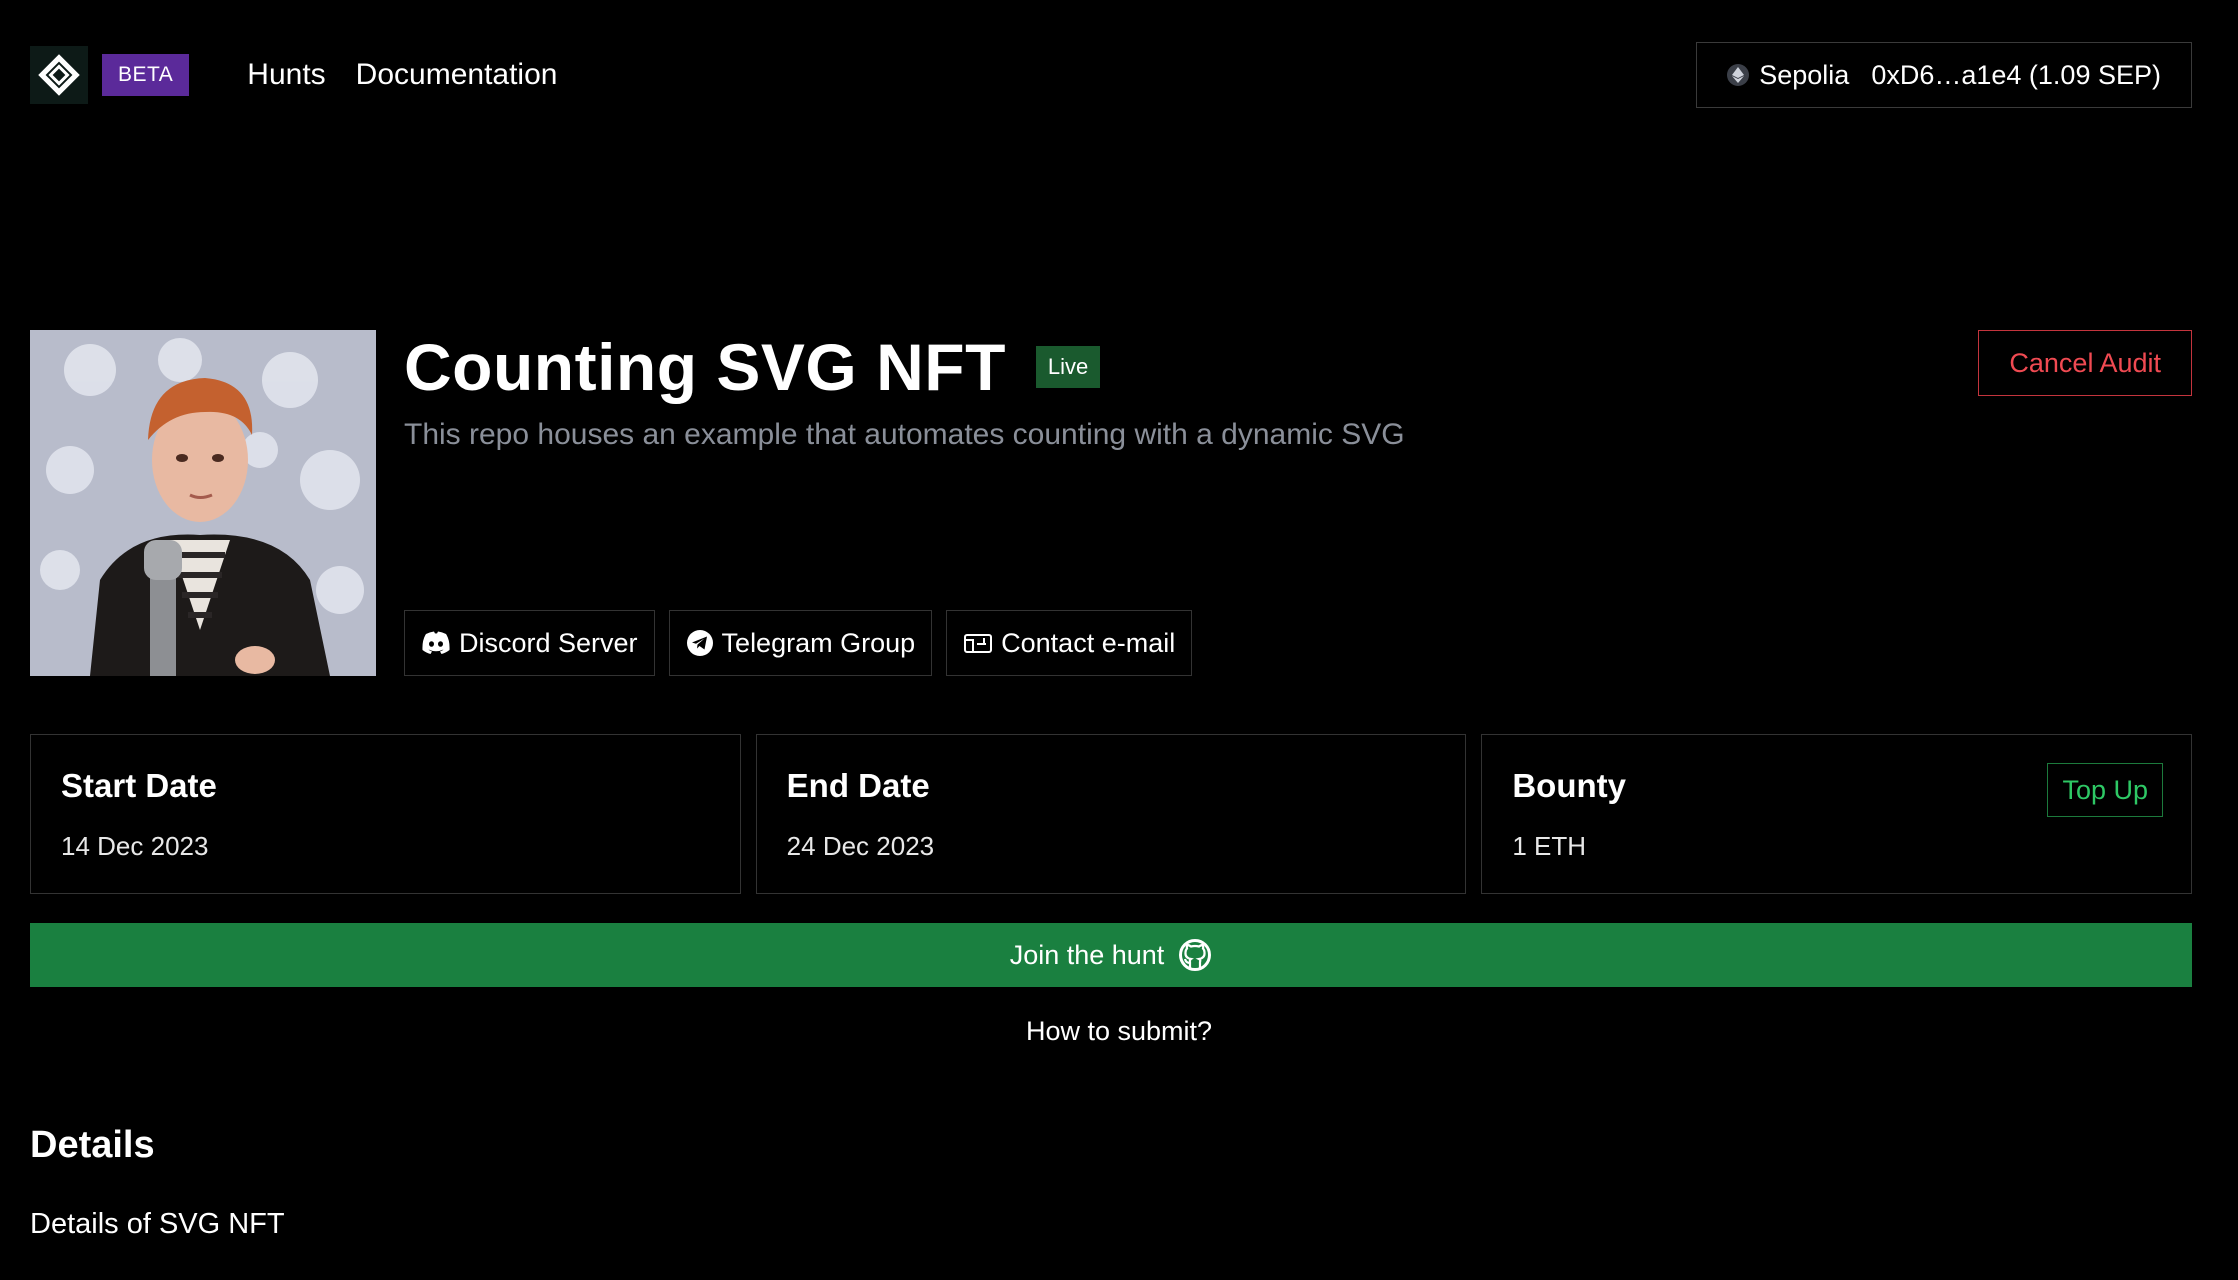 The image size is (2238, 1280). I want to click on logo, so click(59, 75).